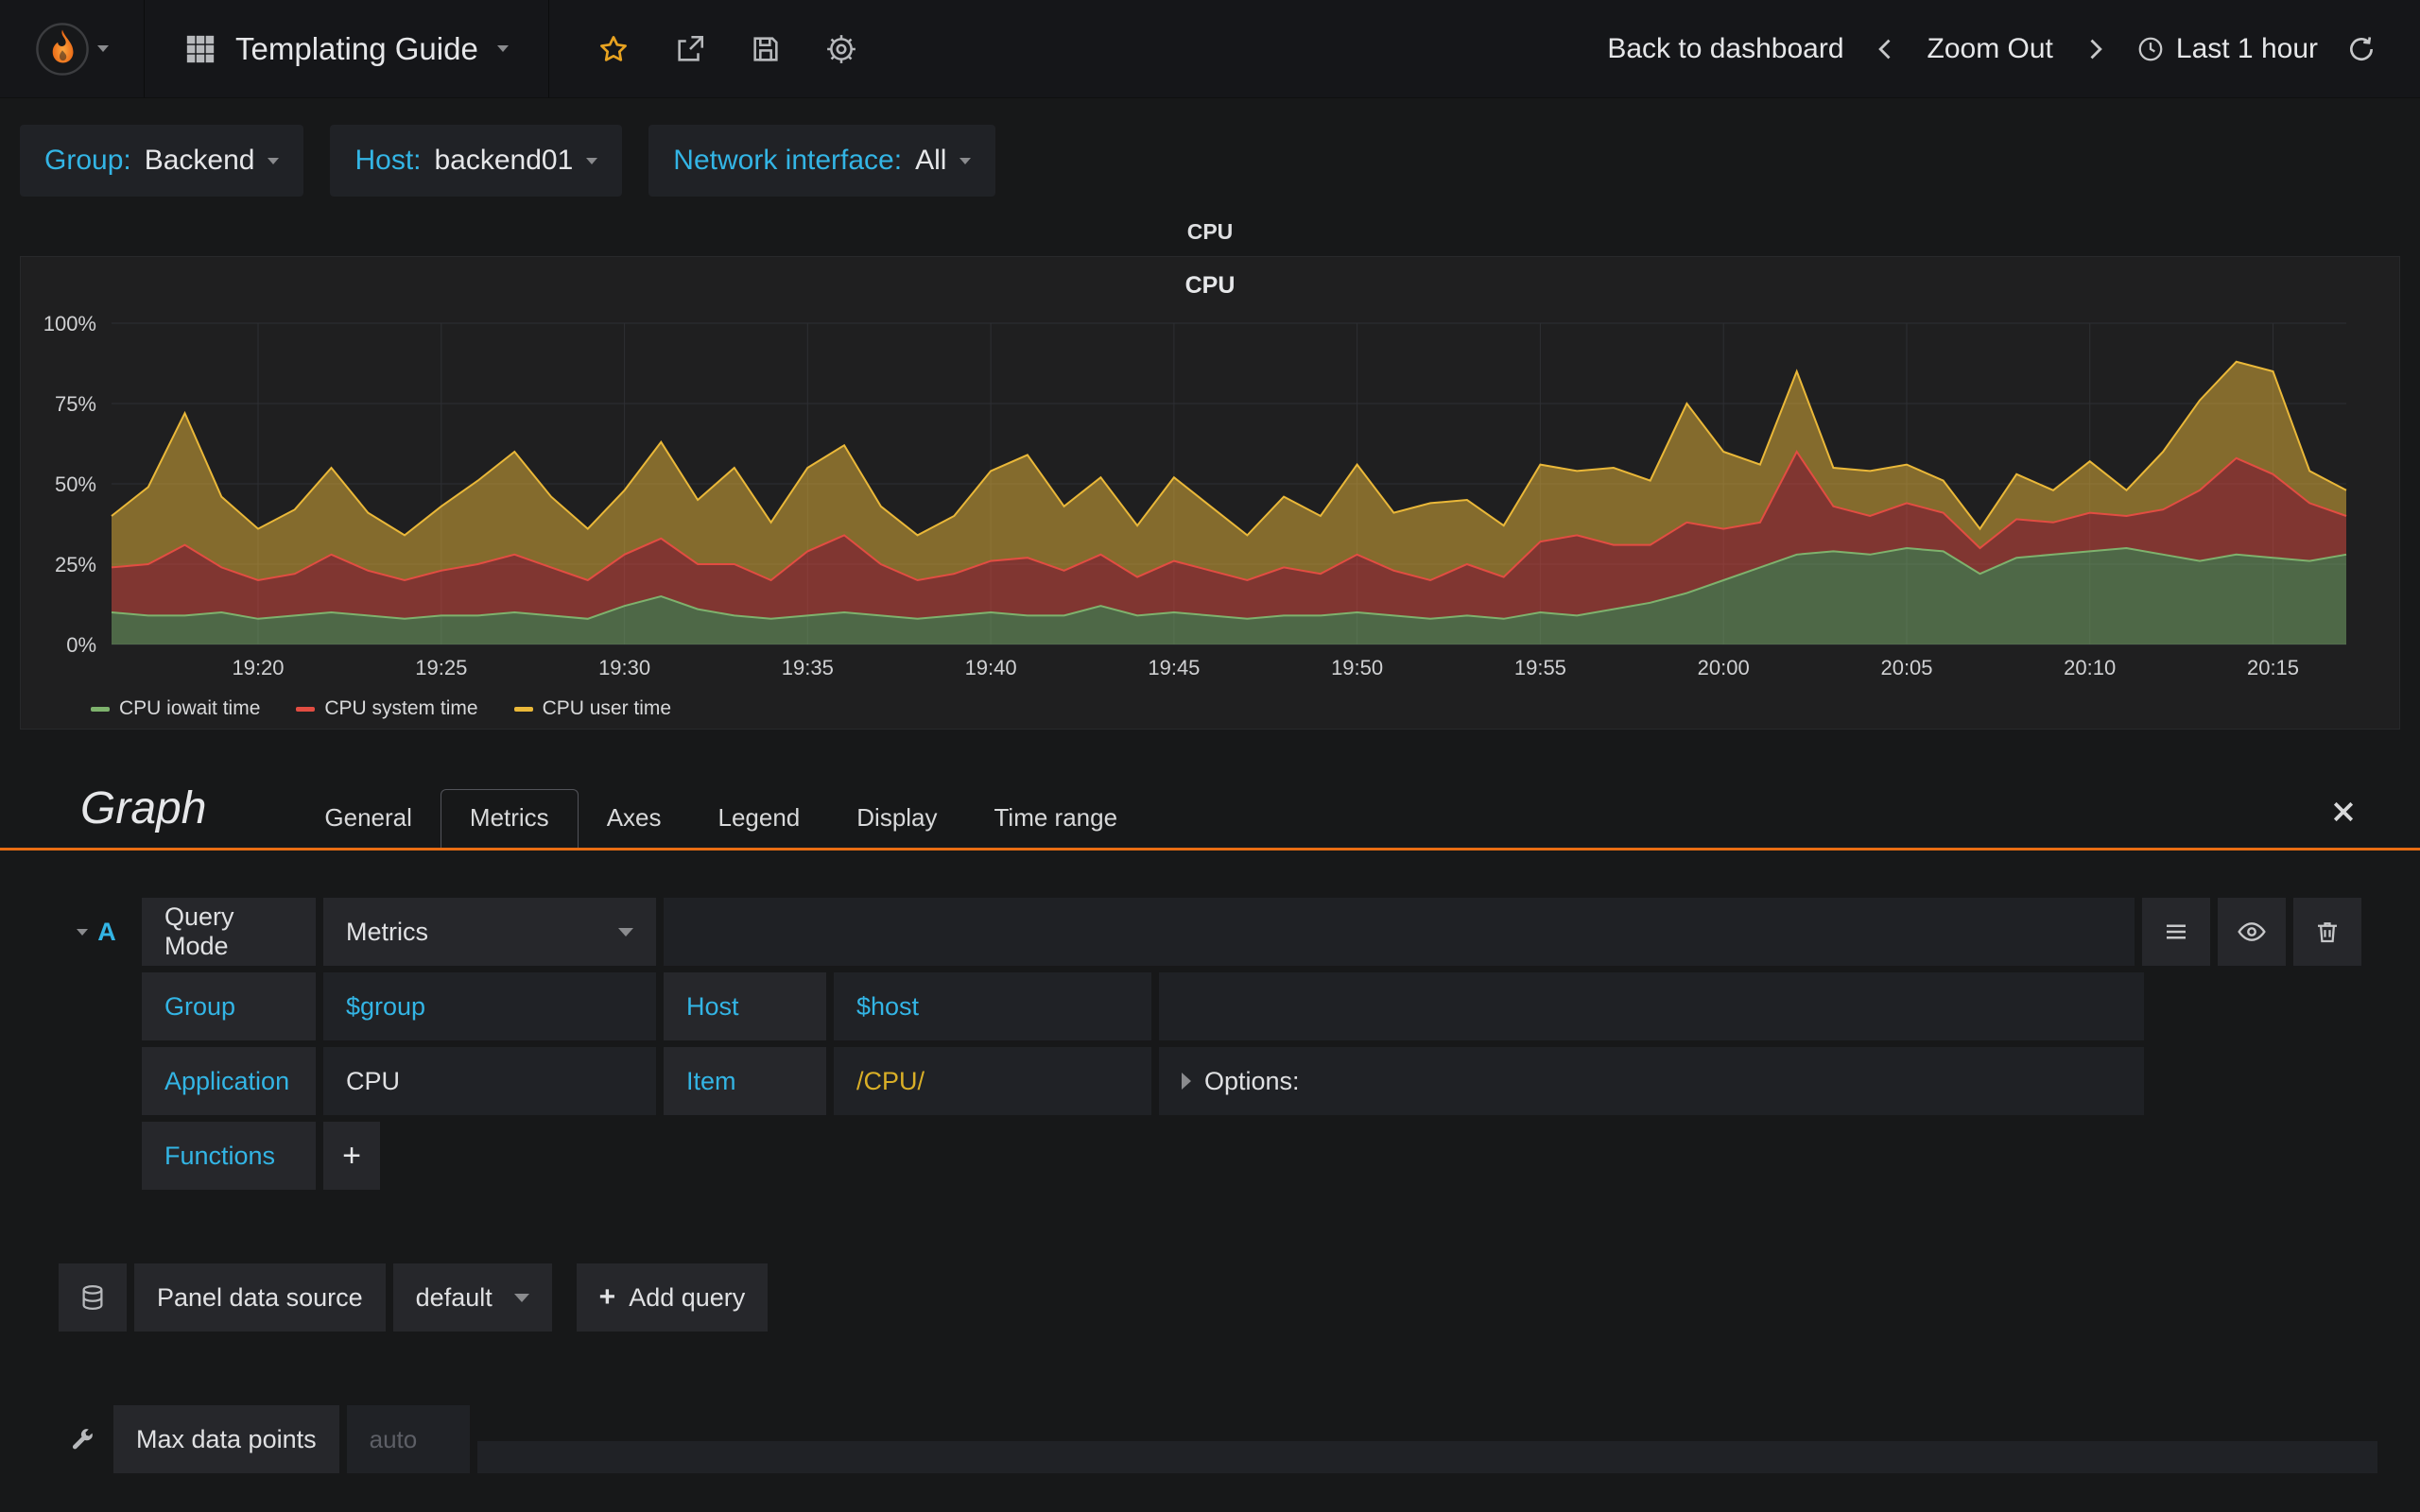 The width and height of the screenshot is (2420, 1512). I want to click on navbar-right: Back to dashboard Zoom Out Last 1 hour, so click(2014, 49).